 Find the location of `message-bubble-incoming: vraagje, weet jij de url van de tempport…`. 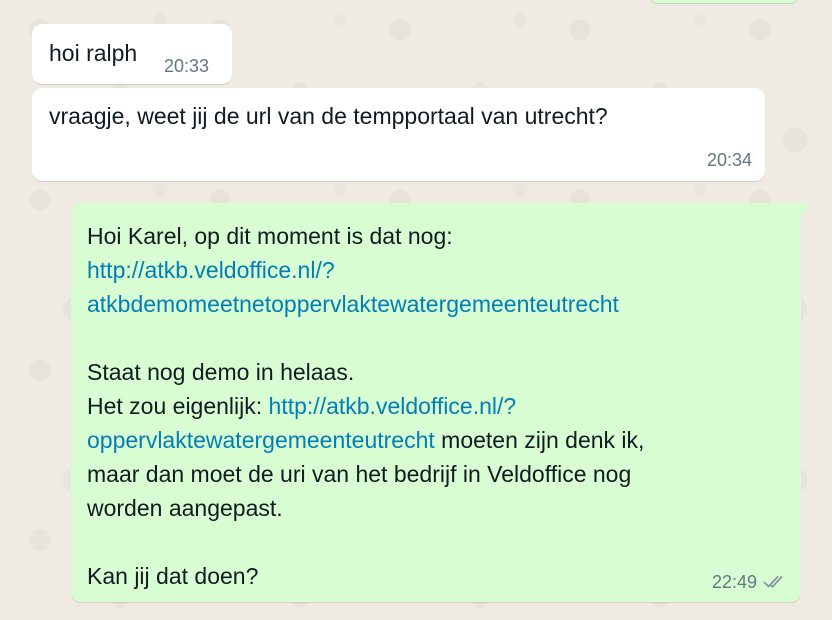

message-bubble-incoming: vraagje, weet jij de url van de tempport… is located at coordinates (398, 134).